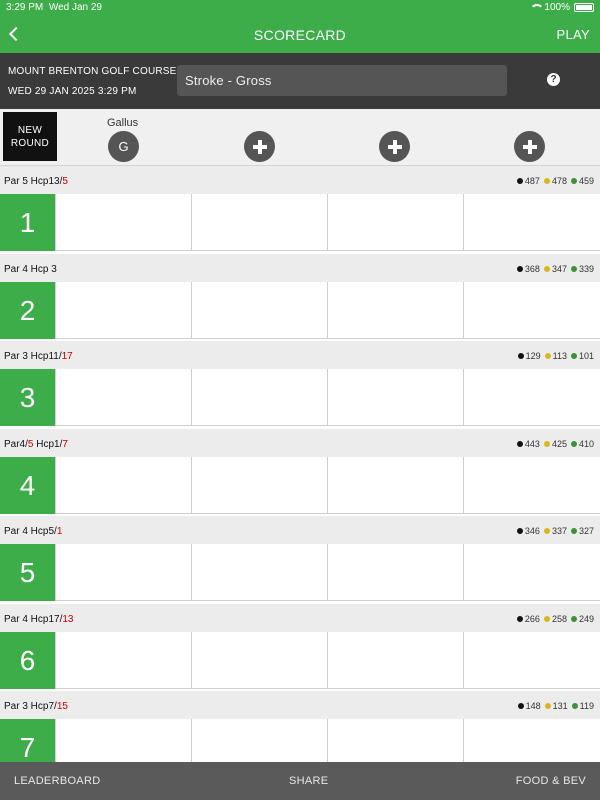  What do you see at coordinates (557, 7) in the screenshot?
I see `battery-percent: 100%` at bounding box center [557, 7].